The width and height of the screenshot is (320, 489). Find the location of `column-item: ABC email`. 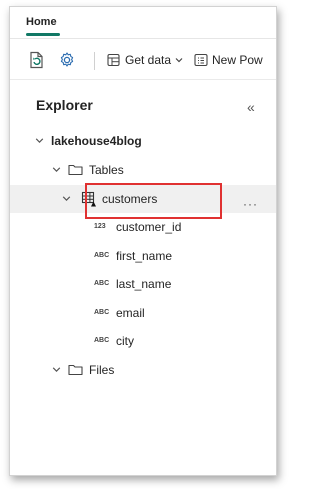

column-item: ABC email is located at coordinates (143, 313).